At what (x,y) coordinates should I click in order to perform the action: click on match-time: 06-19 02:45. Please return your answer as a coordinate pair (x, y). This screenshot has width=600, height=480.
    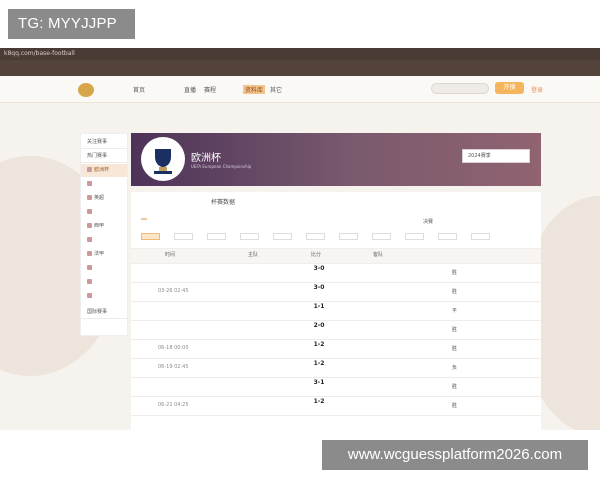
    Looking at the image, I should click on (173, 367).